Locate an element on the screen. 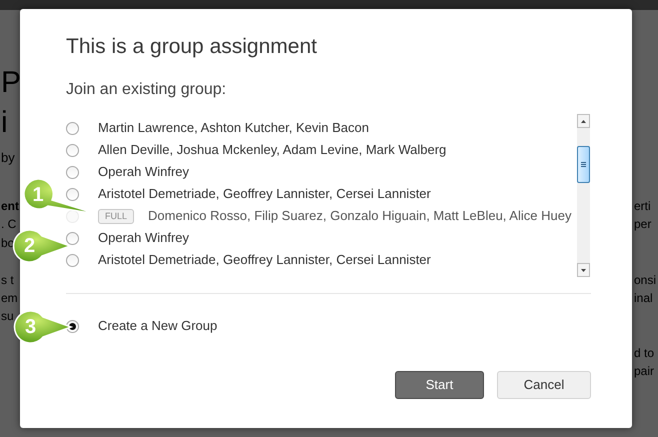  page-text-fragment: P is located at coordinates (11, 83).